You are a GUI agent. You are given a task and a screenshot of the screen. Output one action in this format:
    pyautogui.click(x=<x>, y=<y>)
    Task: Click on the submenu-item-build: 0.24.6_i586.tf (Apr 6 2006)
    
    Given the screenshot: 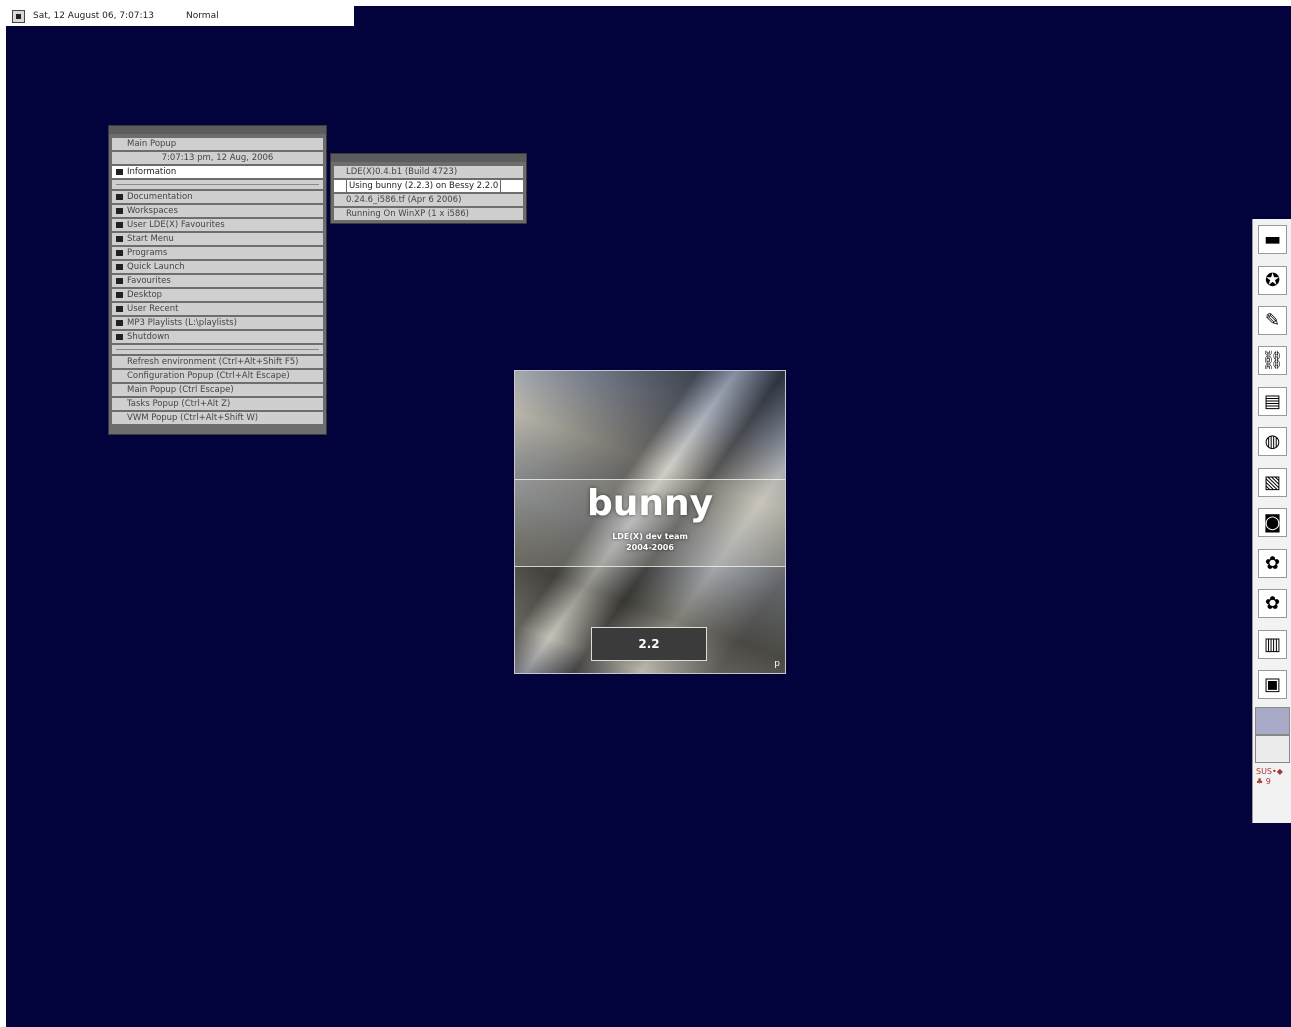 What is the action you would take?
    pyautogui.click(x=428, y=200)
    